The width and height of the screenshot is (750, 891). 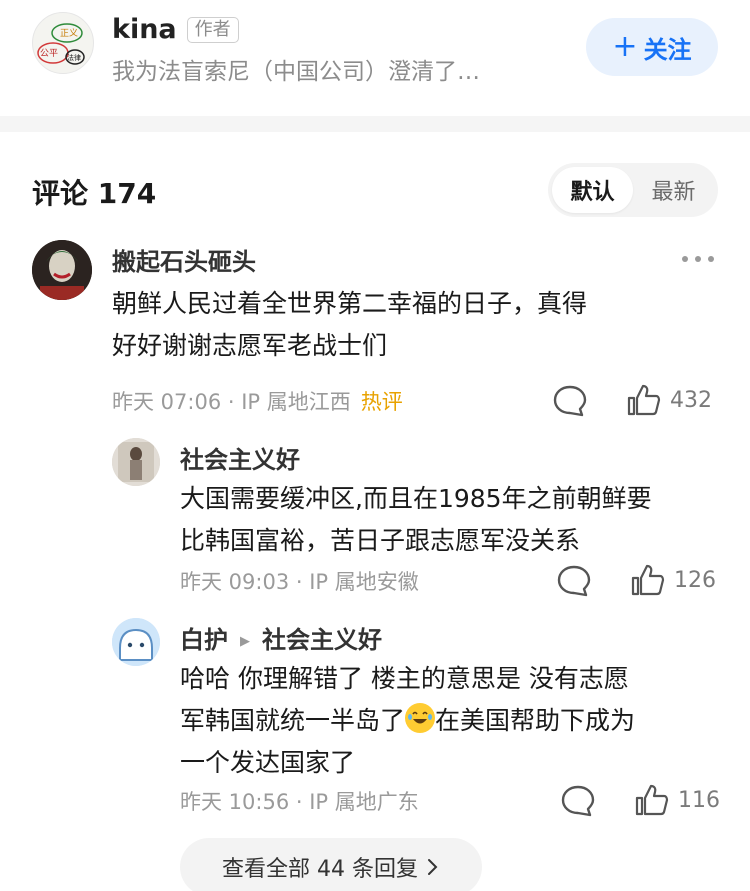 What do you see at coordinates (669, 400) in the screenshot?
I see `like-button: 432` at bounding box center [669, 400].